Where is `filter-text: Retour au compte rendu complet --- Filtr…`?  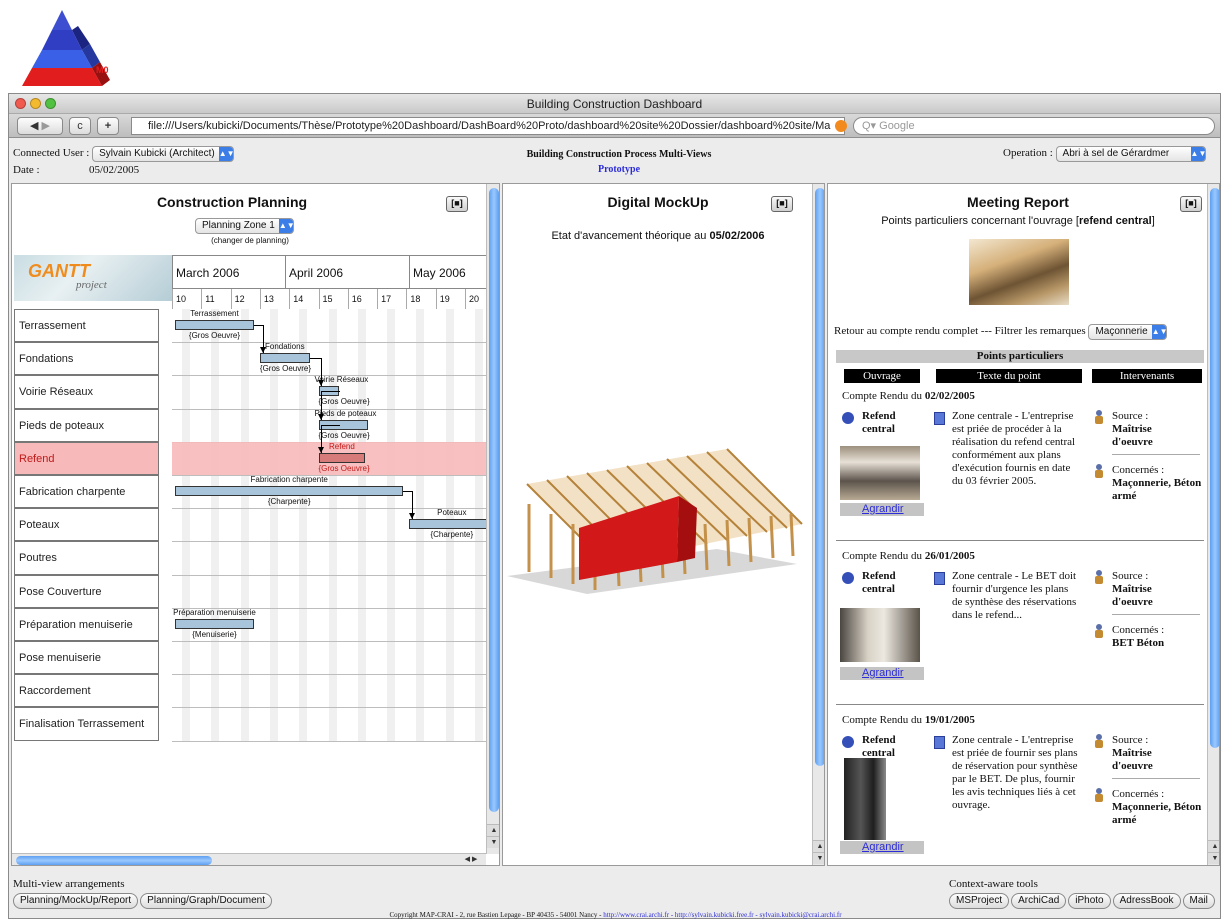 filter-text: Retour au compte rendu complet --- Filtr… is located at coordinates (960, 331).